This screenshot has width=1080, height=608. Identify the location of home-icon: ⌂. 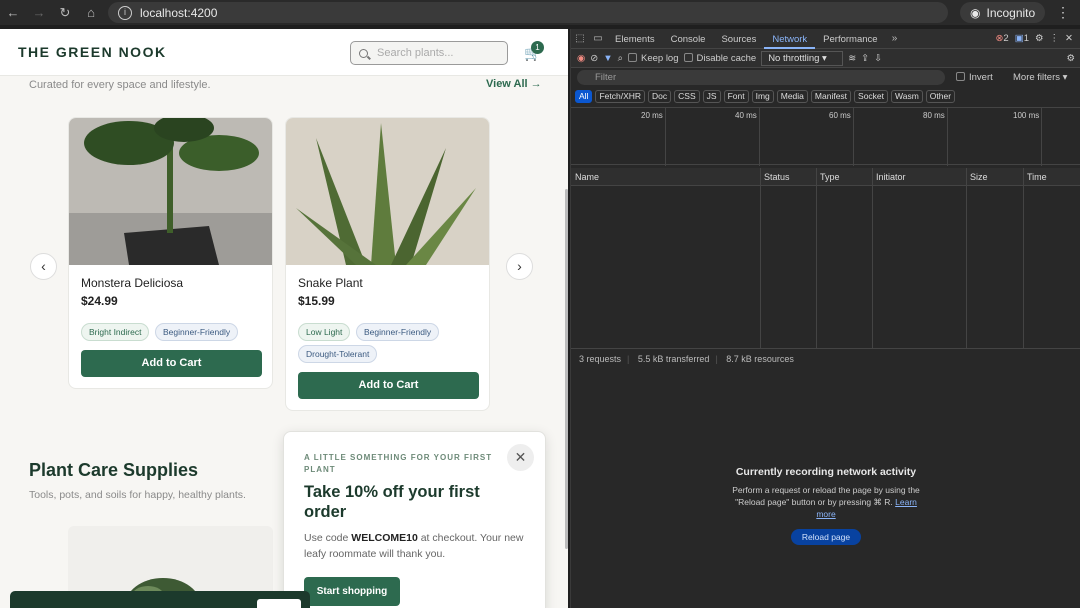
(91, 12).